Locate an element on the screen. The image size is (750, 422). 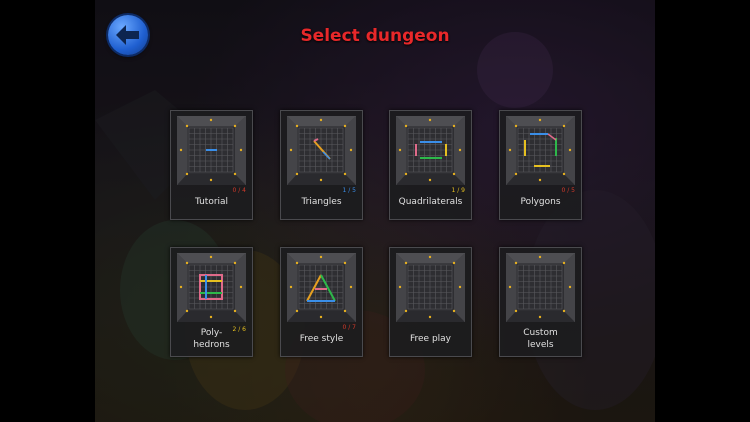
polygons-board-icon is located at coordinates (540, 150).